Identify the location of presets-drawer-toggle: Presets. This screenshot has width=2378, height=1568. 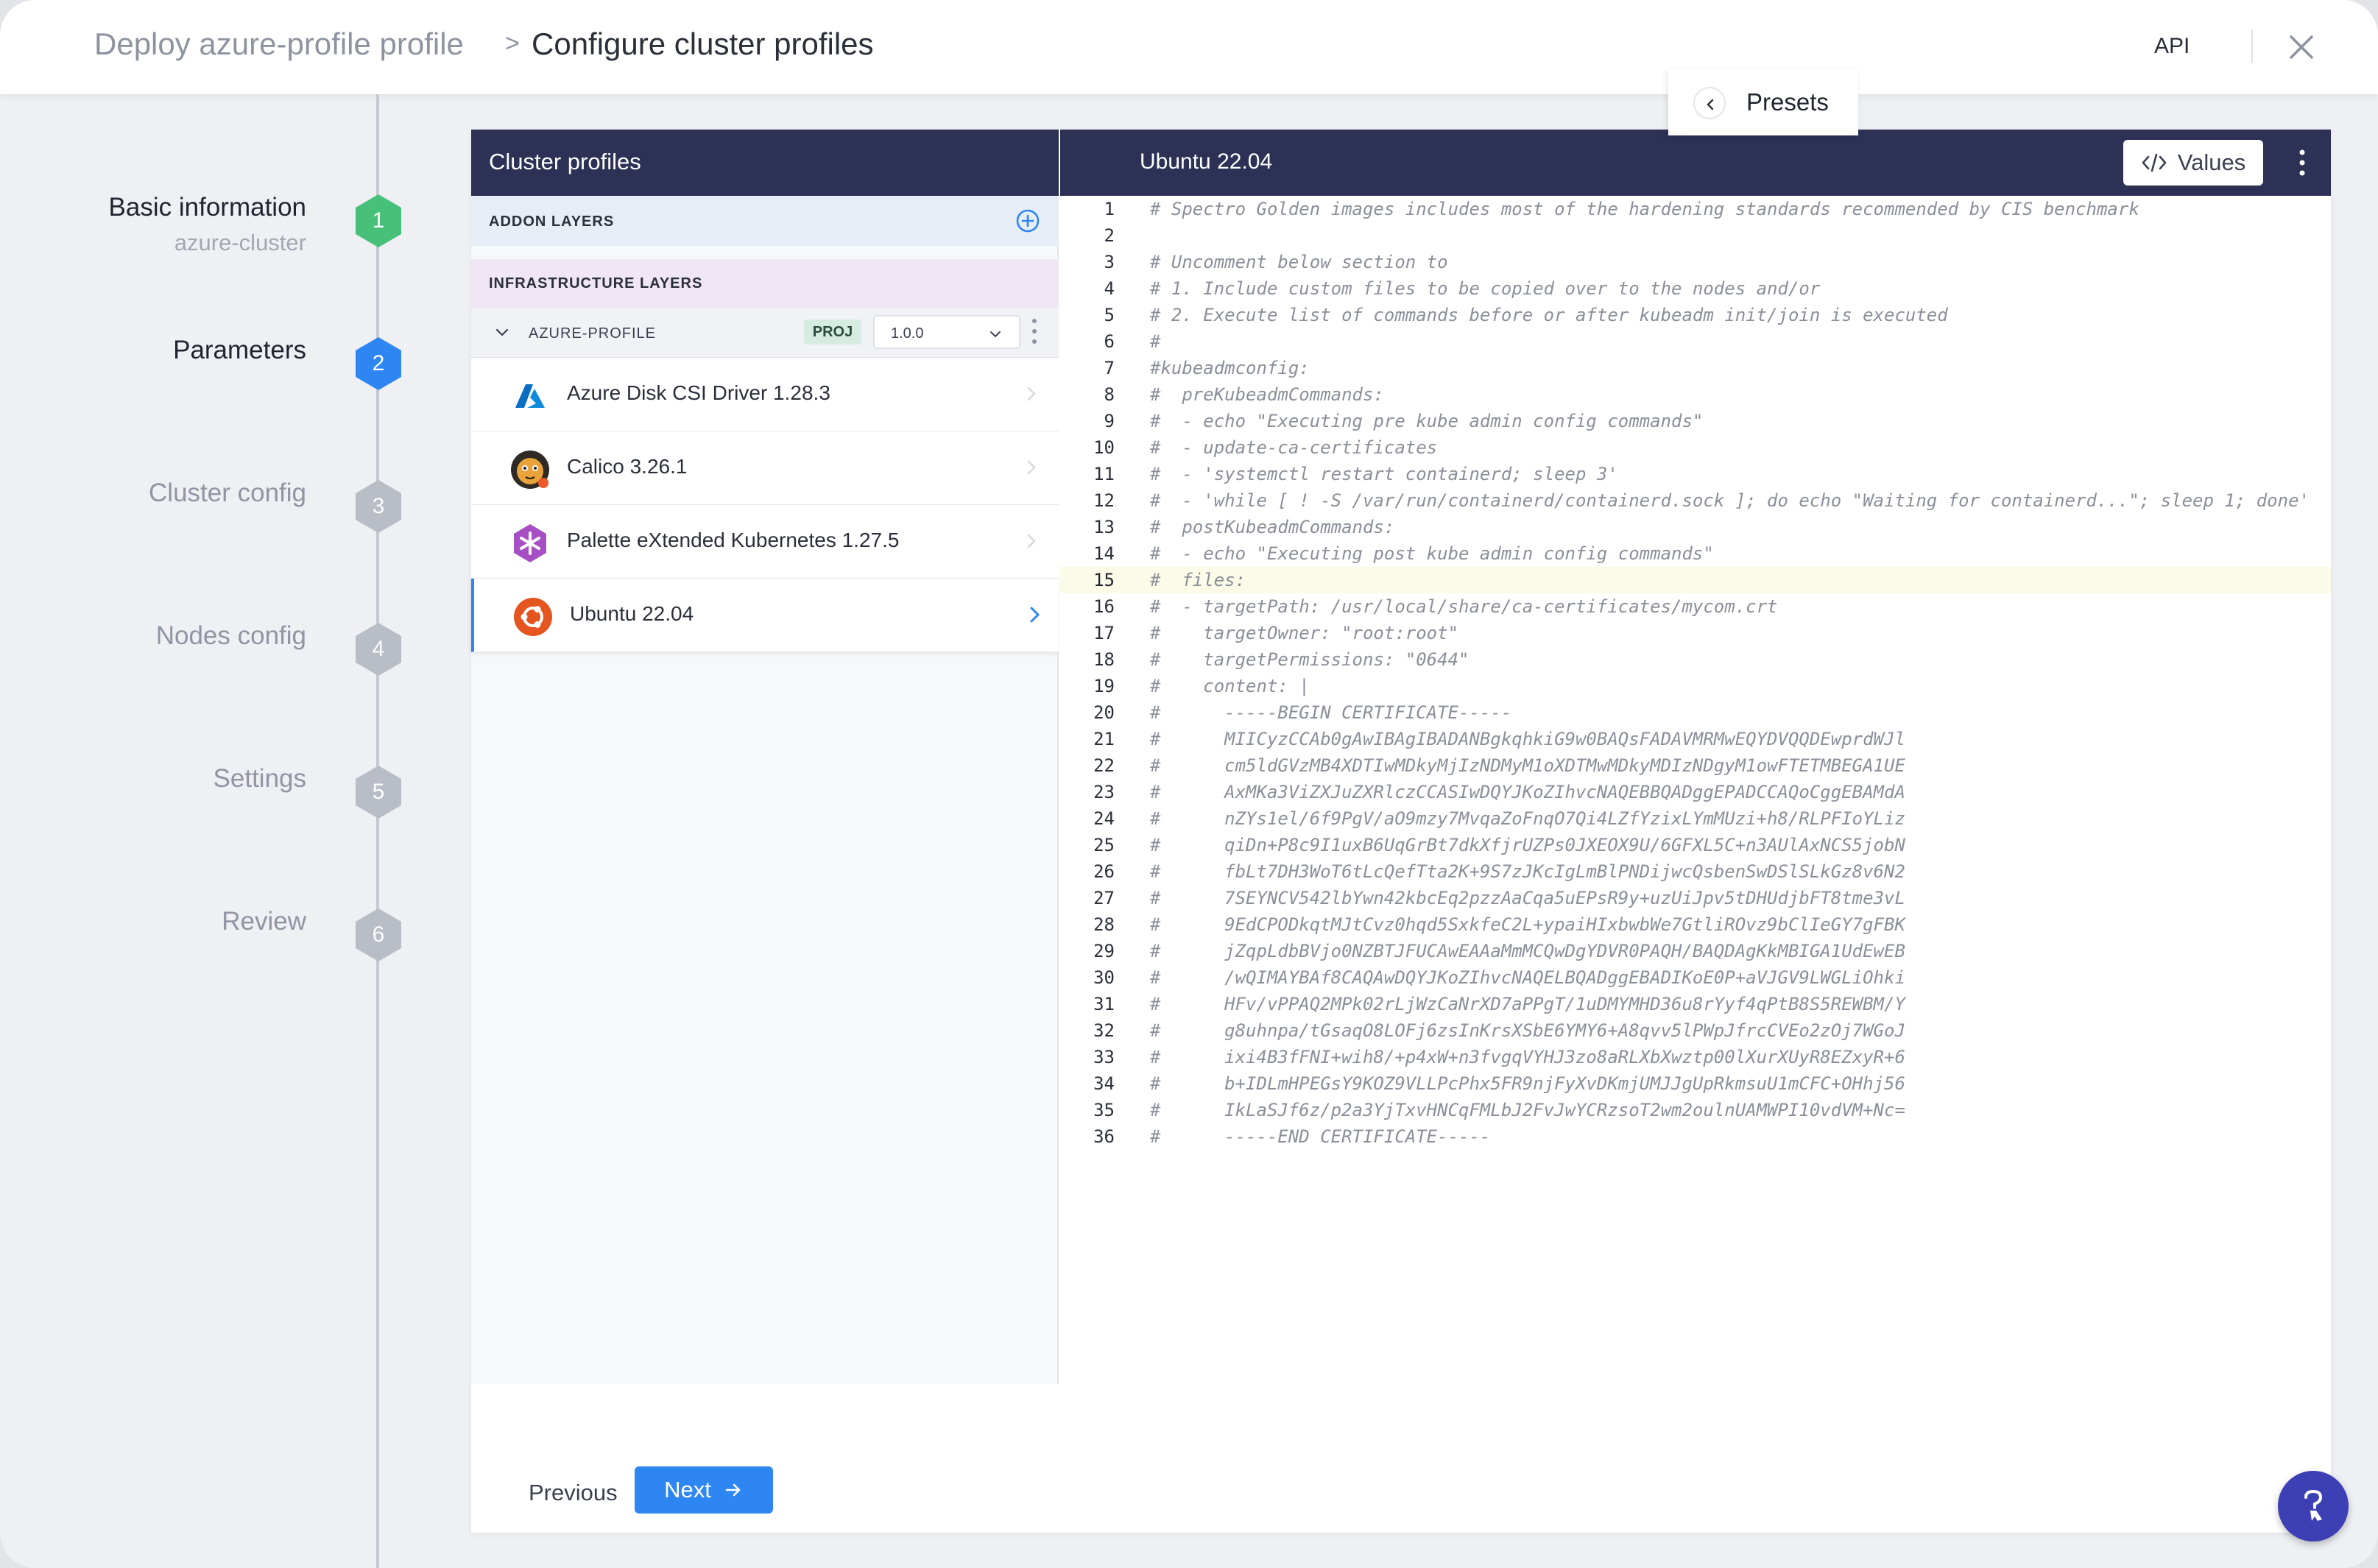
(1763, 102).